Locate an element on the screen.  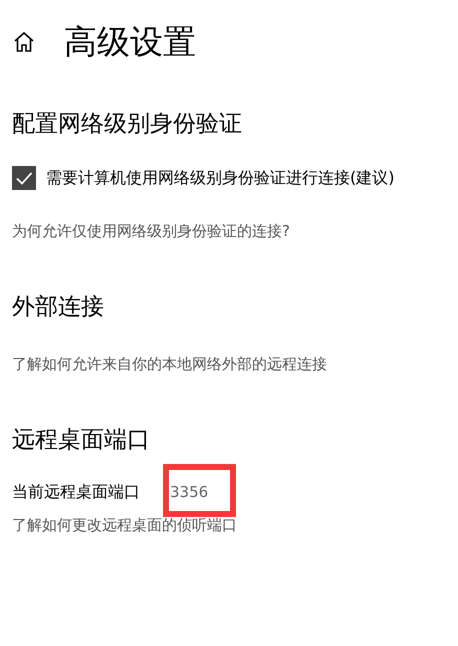
section-heading: 配置网络级别身份验证 is located at coordinates (127, 124).